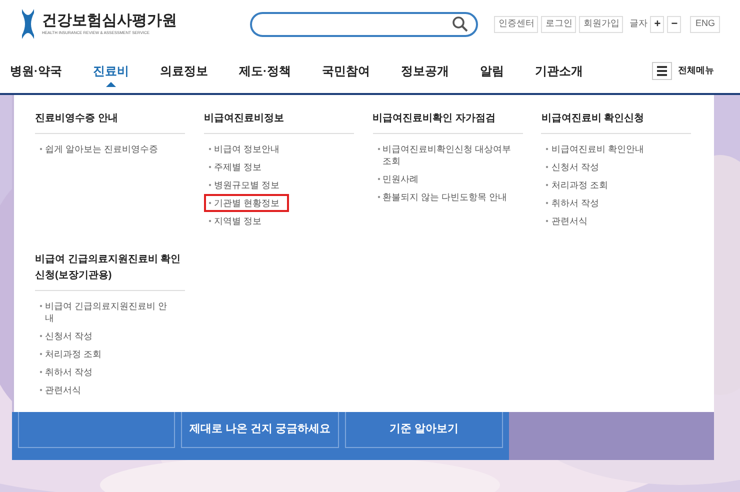  Describe the element at coordinates (516, 24) in the screenshot. I see `top-link: 인증센터` at that location.